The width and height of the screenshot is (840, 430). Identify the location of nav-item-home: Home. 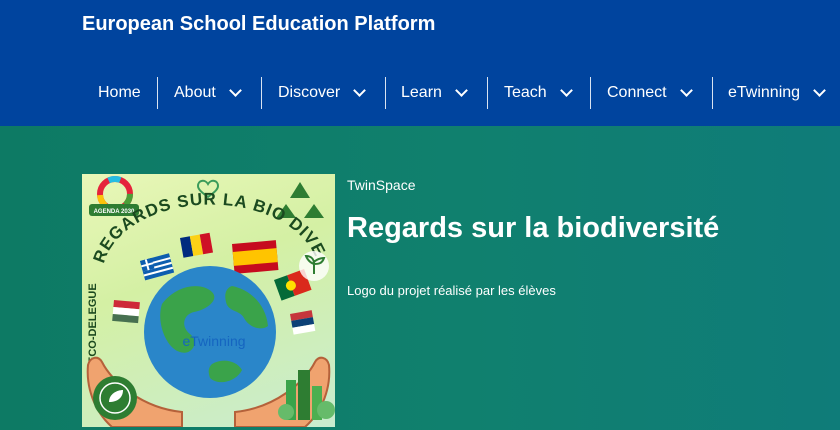
(119, 93).